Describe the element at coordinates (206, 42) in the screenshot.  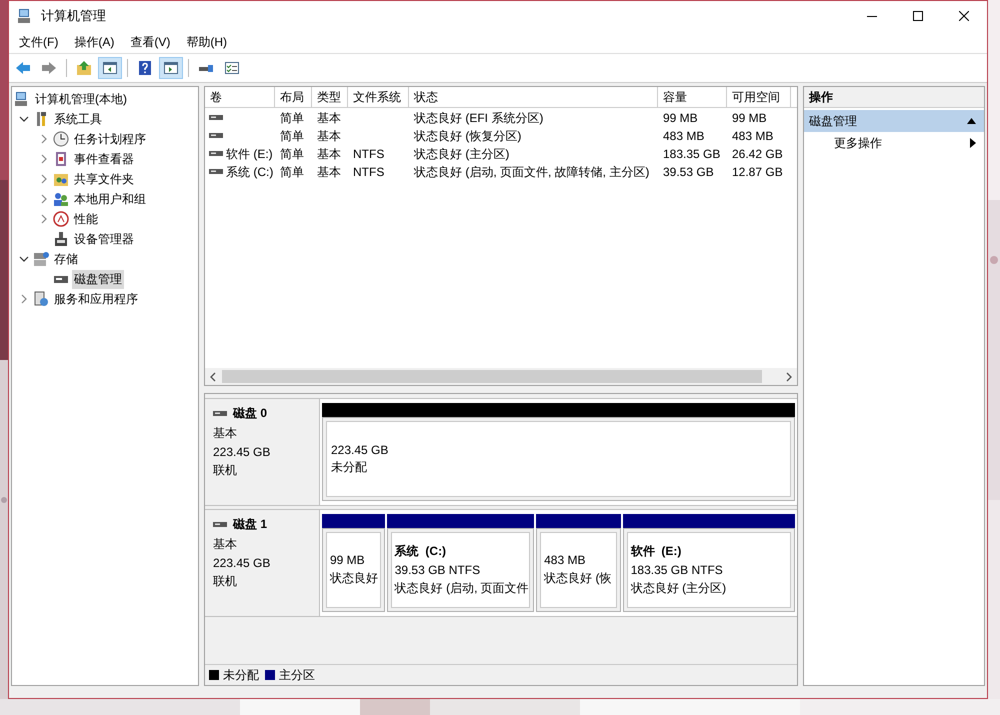
I see `menu-item: 帮助(H)` at that location.